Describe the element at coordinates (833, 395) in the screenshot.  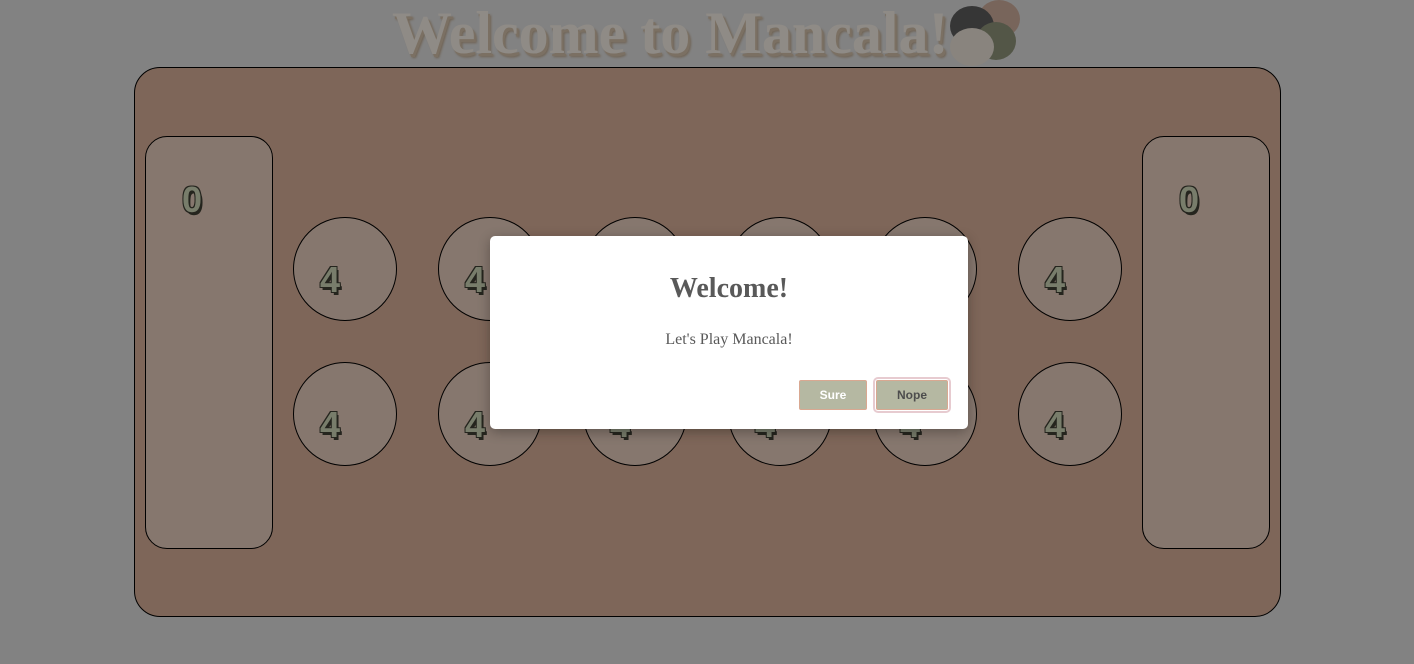
I see `sure-button: Sure` at that location.